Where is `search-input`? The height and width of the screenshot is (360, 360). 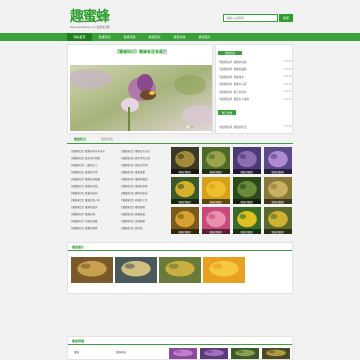
search-input is located at coordinates (250, 18).